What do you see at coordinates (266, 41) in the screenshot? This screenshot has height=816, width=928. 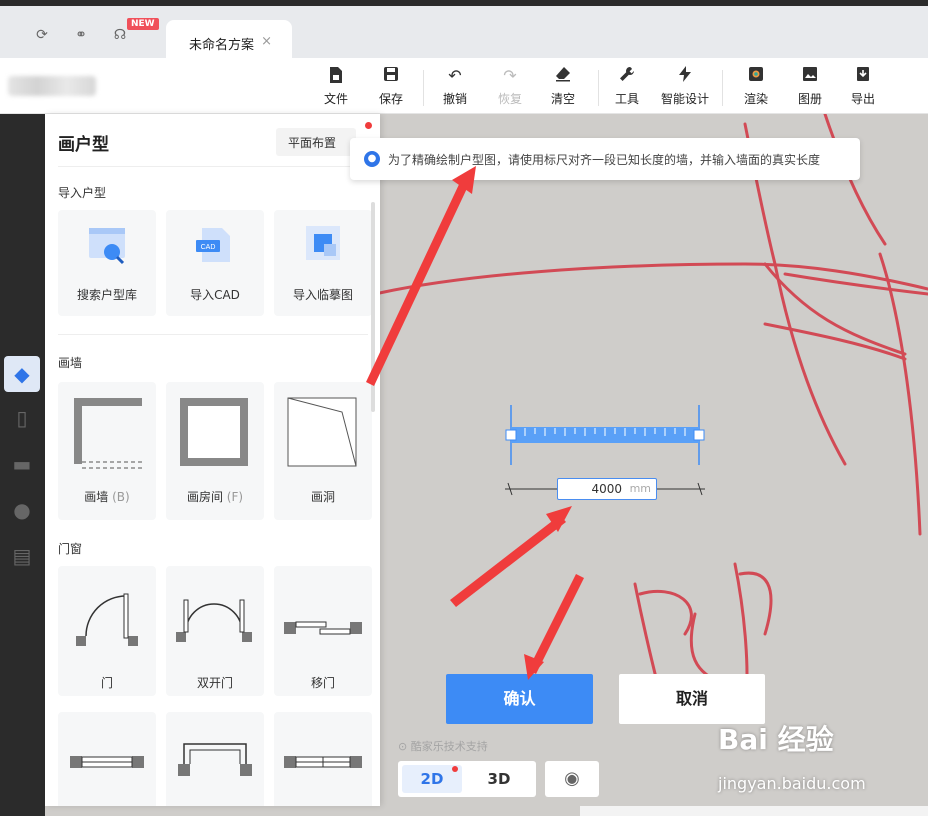 I see `close-icon: ×` at bounding box center [266, 41].